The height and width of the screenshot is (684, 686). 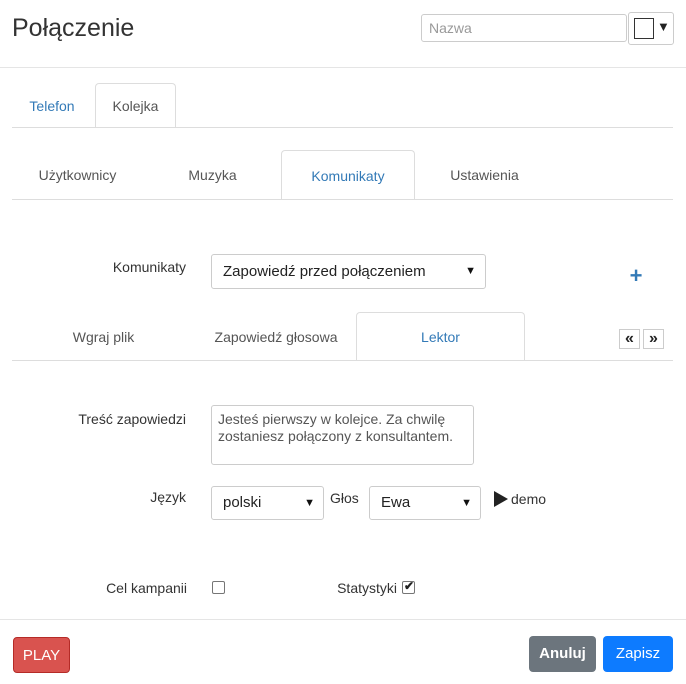 I want to click on campaign-label: Cel kampanii, so click(x=146, y=588).